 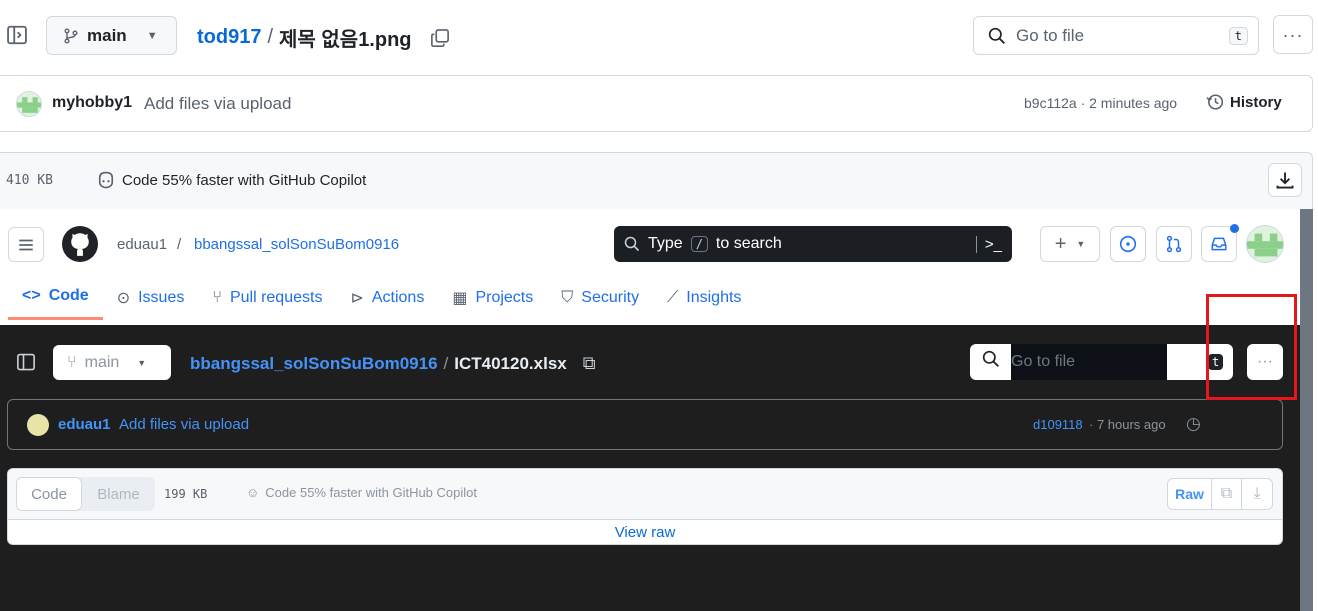 I want to click on copy-path-icon, so click(x=440, y=38).